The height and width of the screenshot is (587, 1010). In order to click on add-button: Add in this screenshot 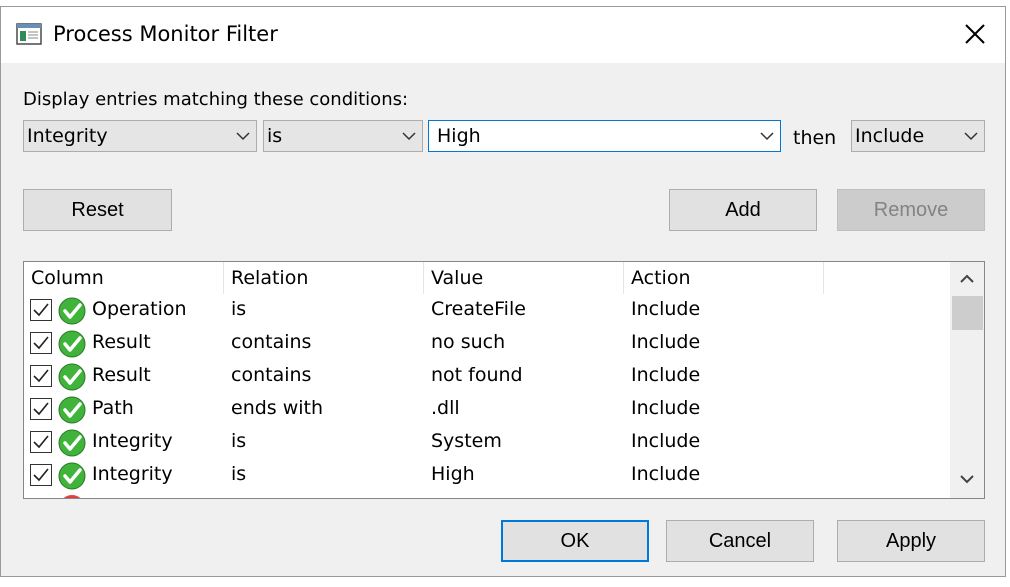, I will do `click(743, 210)`.